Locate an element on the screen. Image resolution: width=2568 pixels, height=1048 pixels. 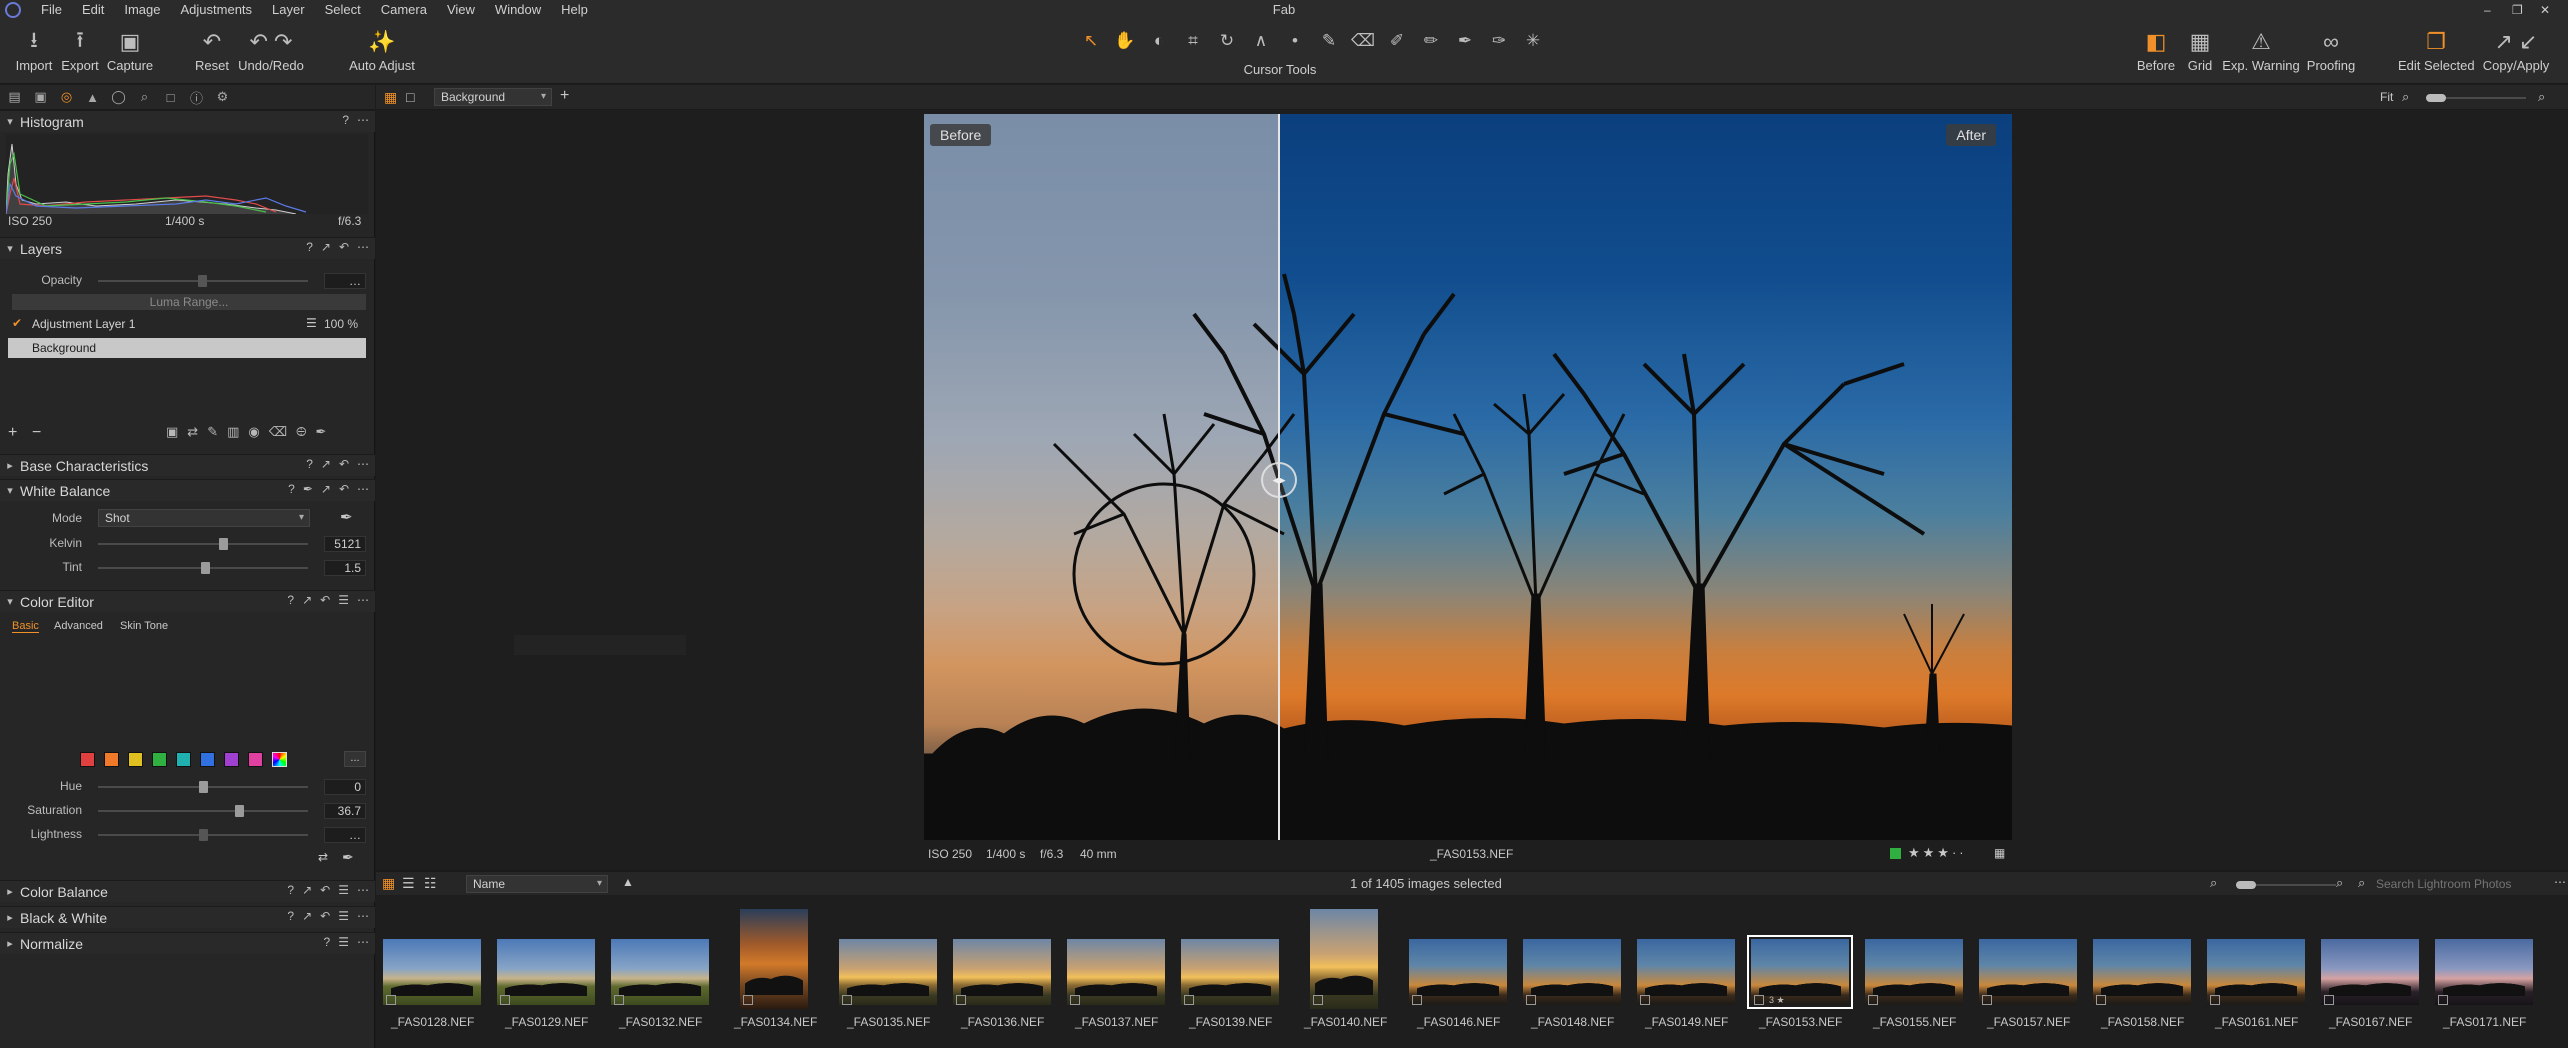
wb-picker-icon: ✒ is located at coordinates (346, 517).